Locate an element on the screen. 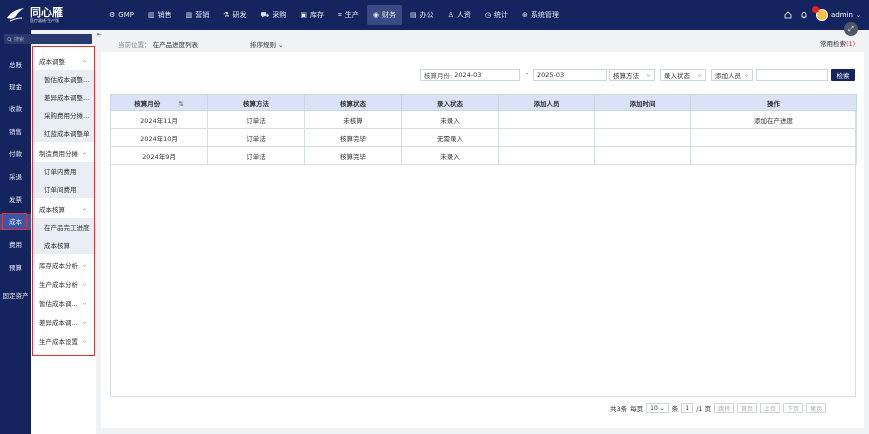 Image resolution: width=869 pixels, height=434 pixels. username: admin is located at coordinates (842, 15).